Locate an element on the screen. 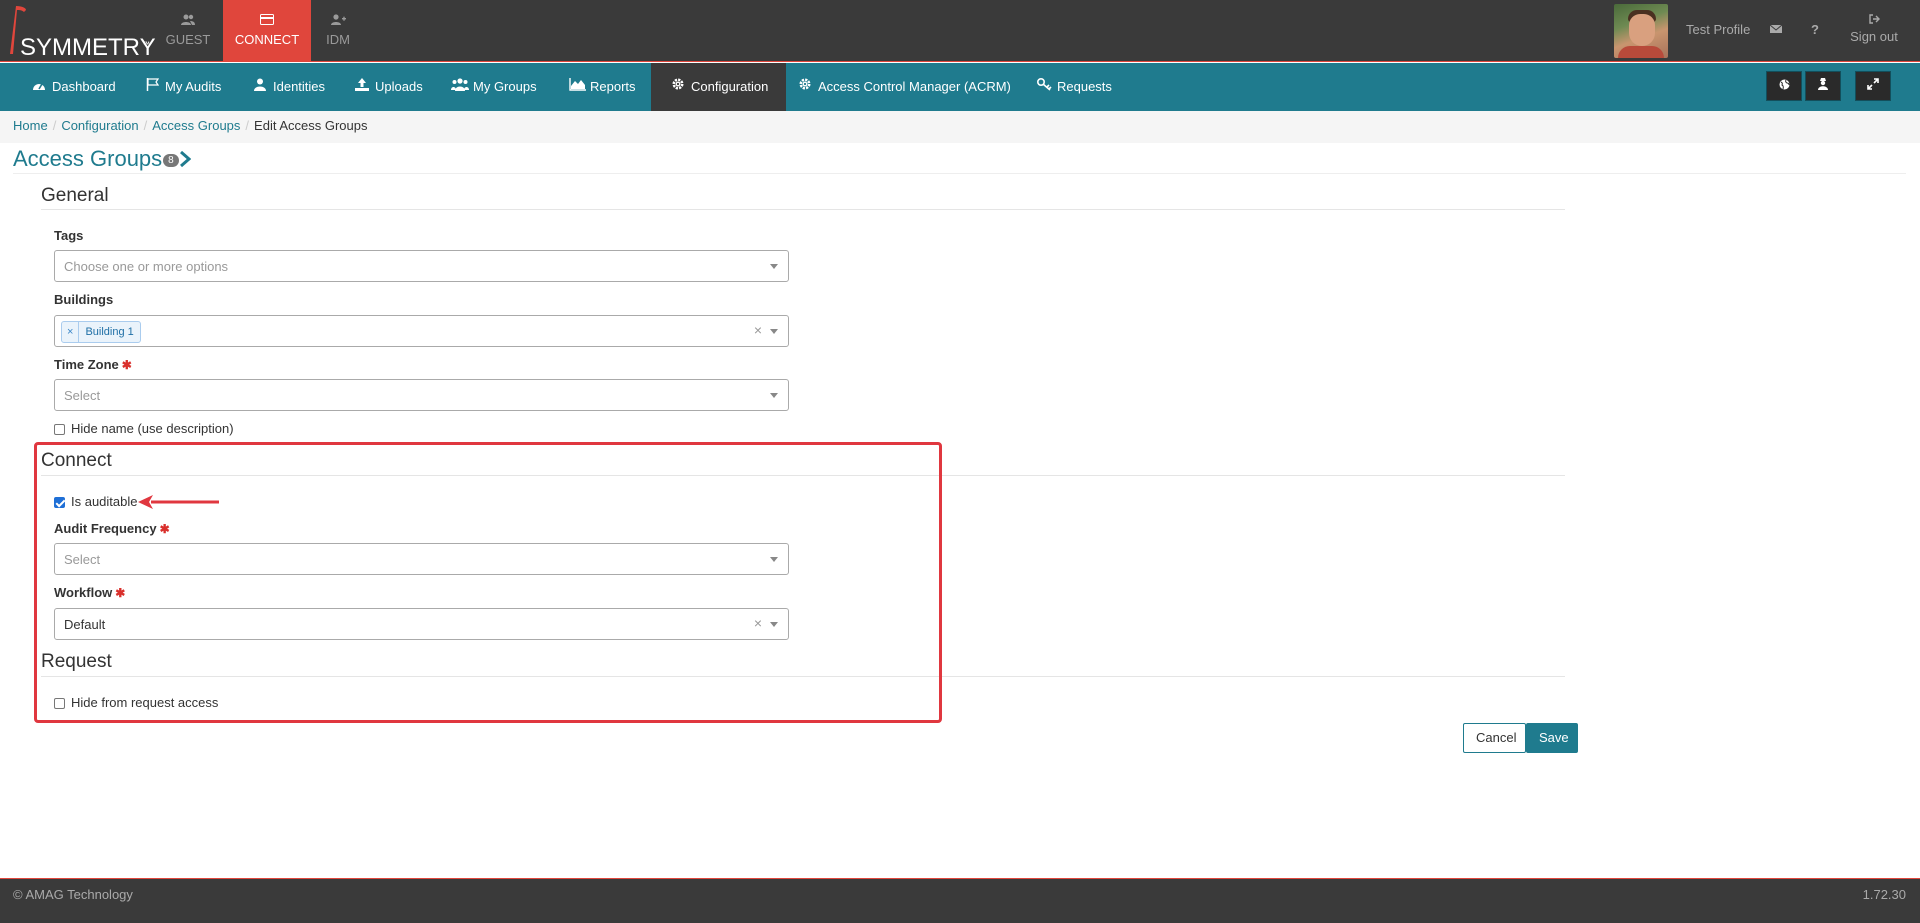  profile-name: Test Profile is located at coordinates (1718, 29).